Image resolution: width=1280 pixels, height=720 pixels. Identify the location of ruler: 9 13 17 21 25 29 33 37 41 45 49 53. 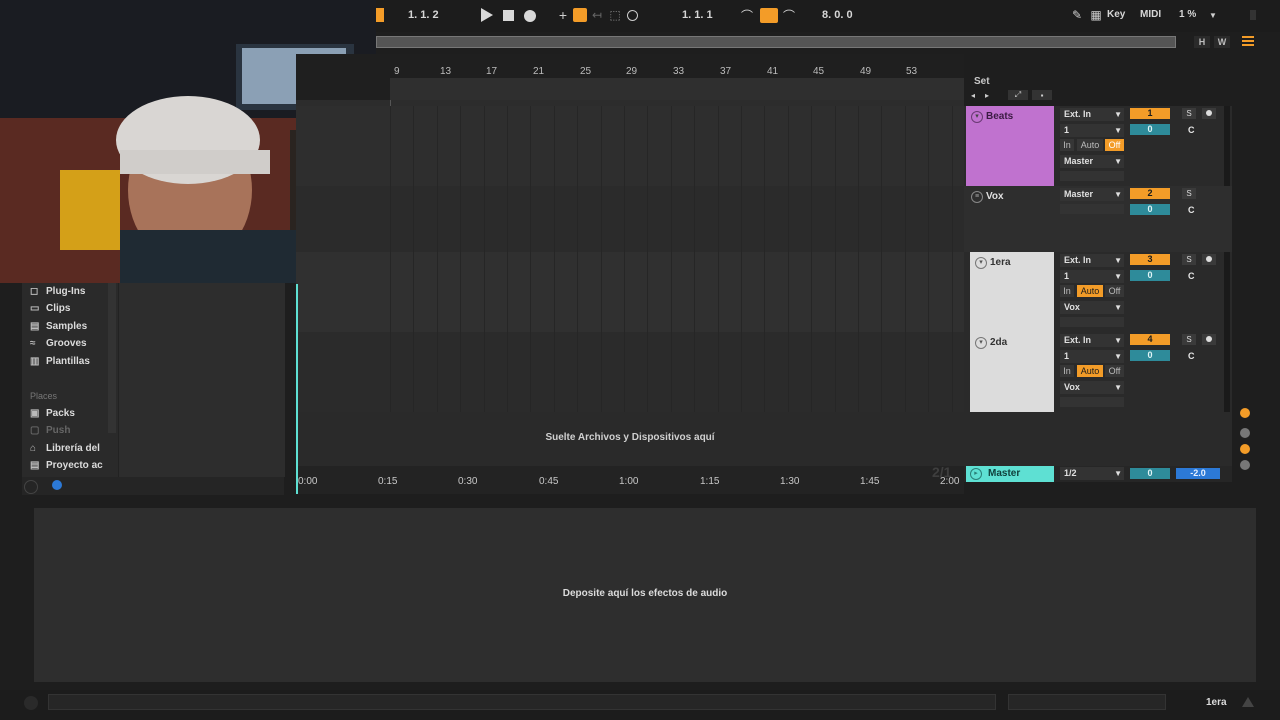
(630, 77).